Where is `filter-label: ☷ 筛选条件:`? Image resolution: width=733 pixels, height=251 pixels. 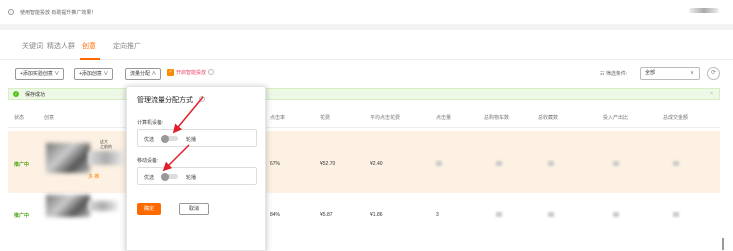 filter-label: ☷ 筛选条件: is located at coordinates (614, 74).